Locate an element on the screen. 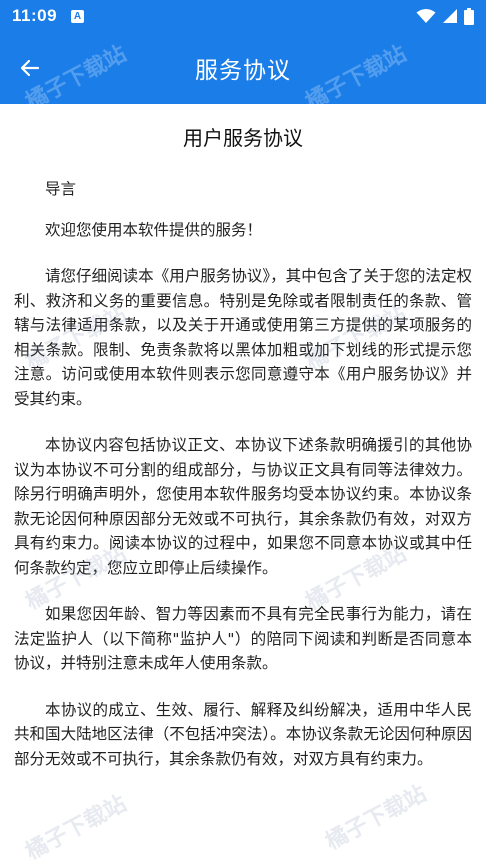 The height and width of the screenshot is (866, 486). app-bar: 服务协议 is located at coordinates (243, 68).